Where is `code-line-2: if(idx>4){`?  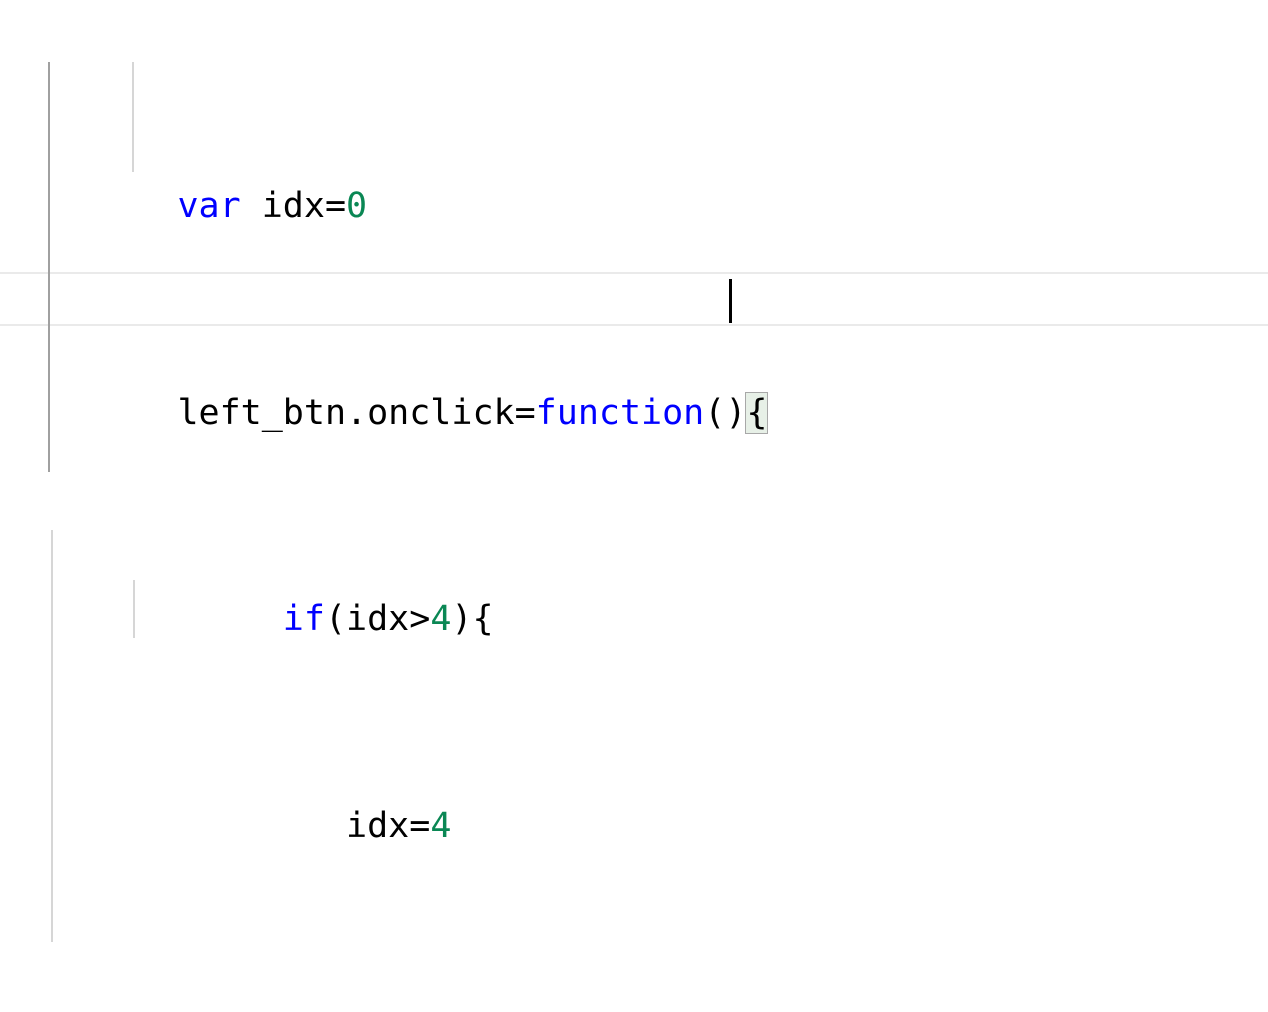 code-line-2: if(idx>4){ is located at coordinates (634, 591).